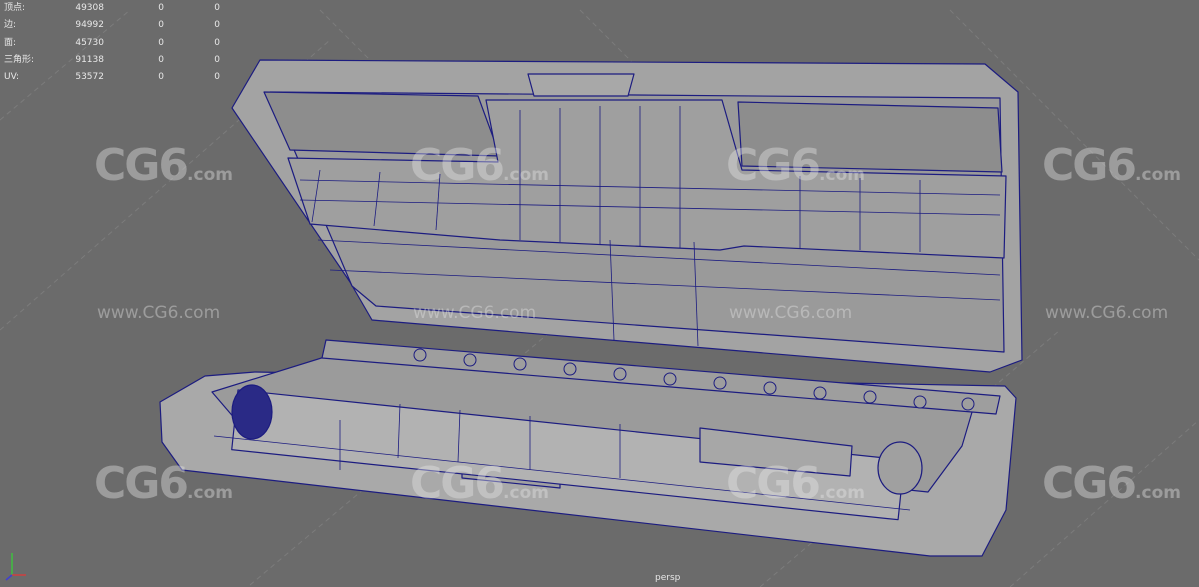 Image resolution: width=1199 pixels, height=587 pixels. Describe the element at coordinates (114, 60) in the screenshot. I see `stat-row-triangles: 三角形: 91138 0 0` at that location.